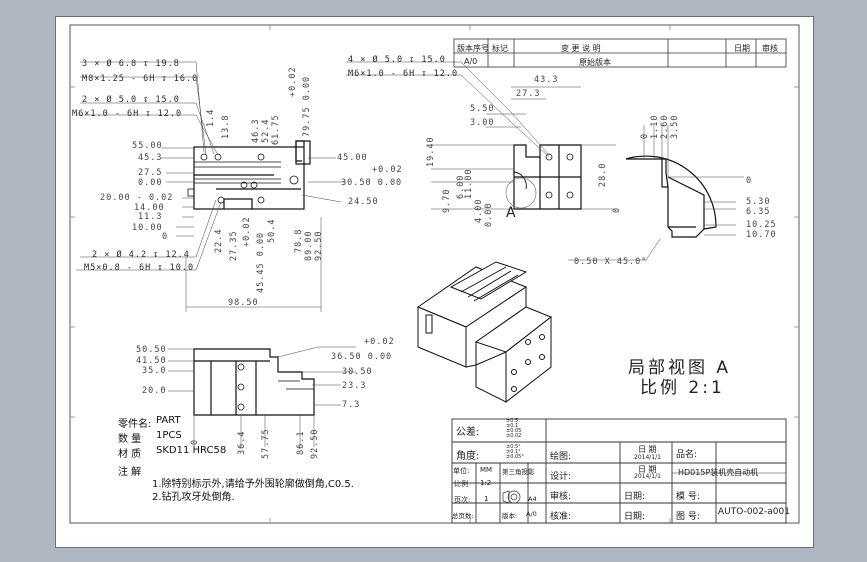  What do you see at coordinates (261, 262) in the screenshot?
I see `dim-45-45: 45.45 0.00` at bounding box center [261, 262].